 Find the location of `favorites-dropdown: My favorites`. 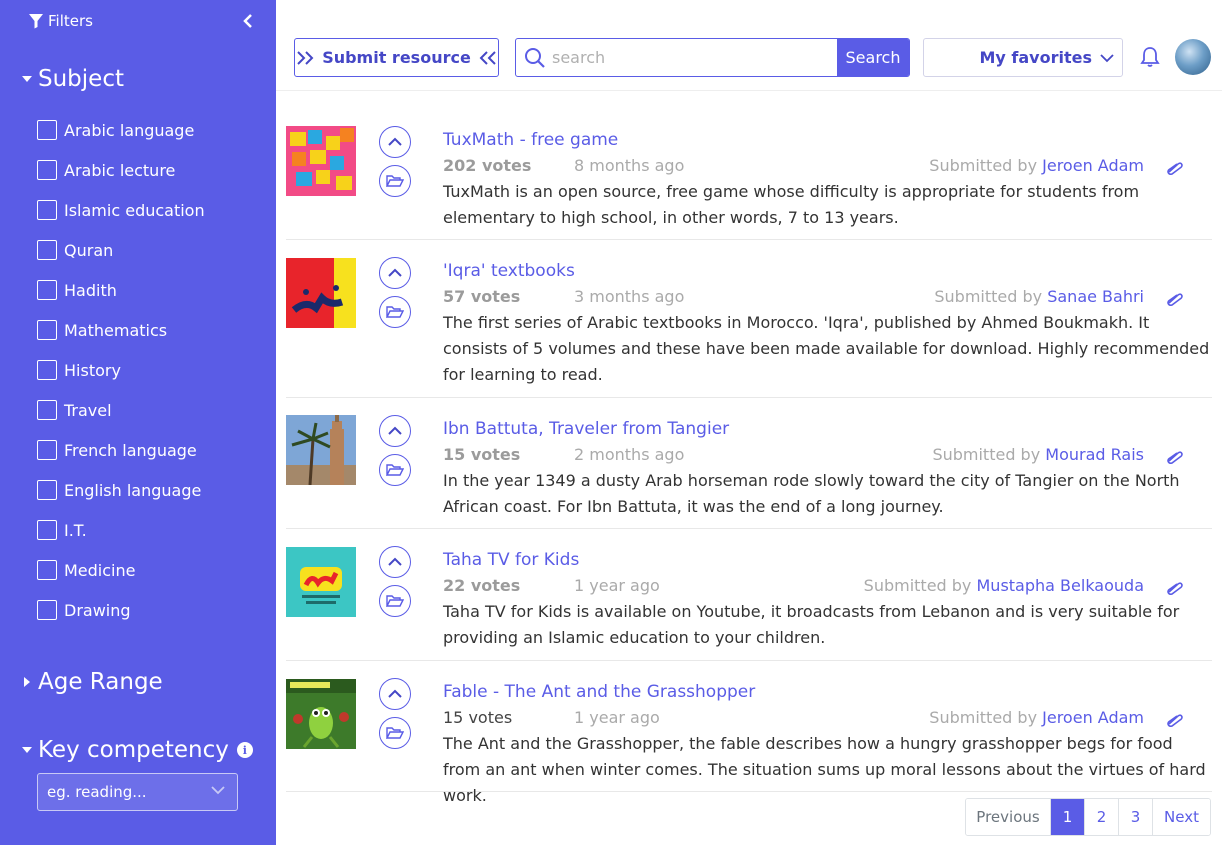

favorites-dropdown: My favorites is located at coordinates (1023, 57).